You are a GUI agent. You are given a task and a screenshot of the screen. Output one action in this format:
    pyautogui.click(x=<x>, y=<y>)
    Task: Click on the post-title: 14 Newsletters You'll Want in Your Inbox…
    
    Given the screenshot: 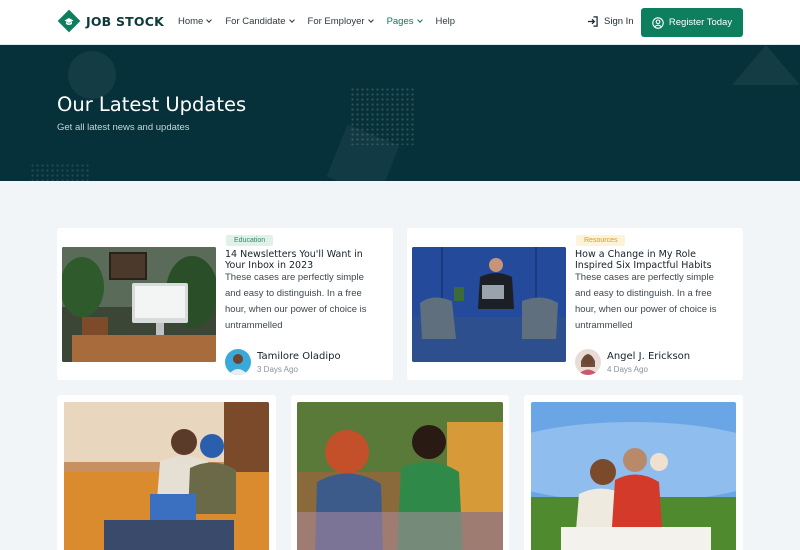 What is the action you would take?
    pyautogui.click(x=304, y=260)
    